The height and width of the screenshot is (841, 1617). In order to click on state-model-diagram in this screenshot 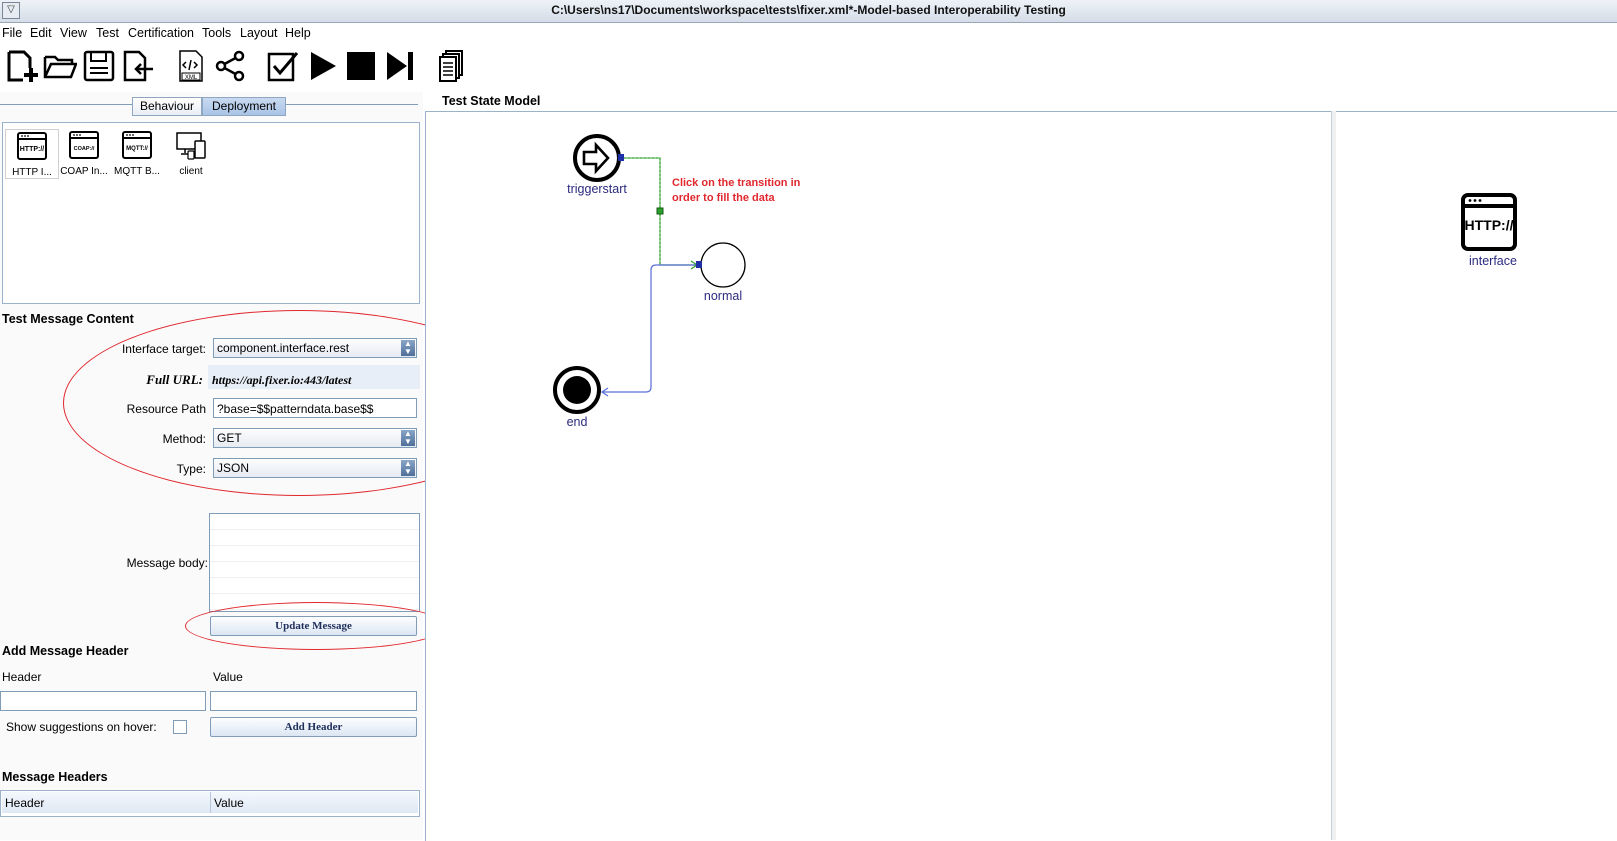, I will do `click(649, 274)`.